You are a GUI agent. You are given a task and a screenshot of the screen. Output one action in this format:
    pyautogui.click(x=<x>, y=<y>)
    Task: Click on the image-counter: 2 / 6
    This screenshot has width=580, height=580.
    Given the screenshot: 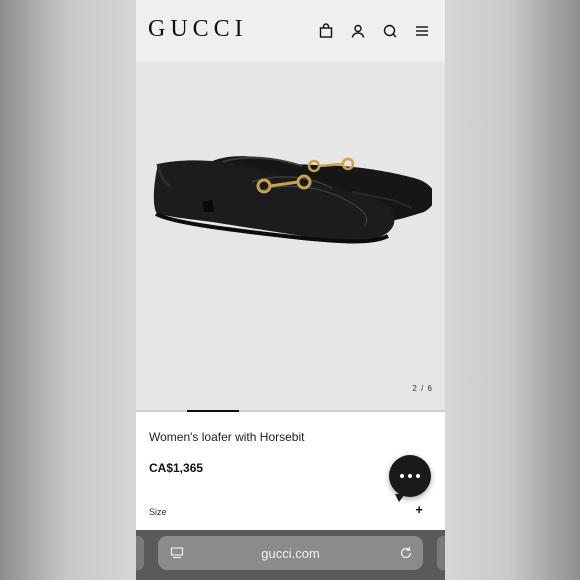 What is the action you would take?
    pyautogui.click(x=422, y=388)
    